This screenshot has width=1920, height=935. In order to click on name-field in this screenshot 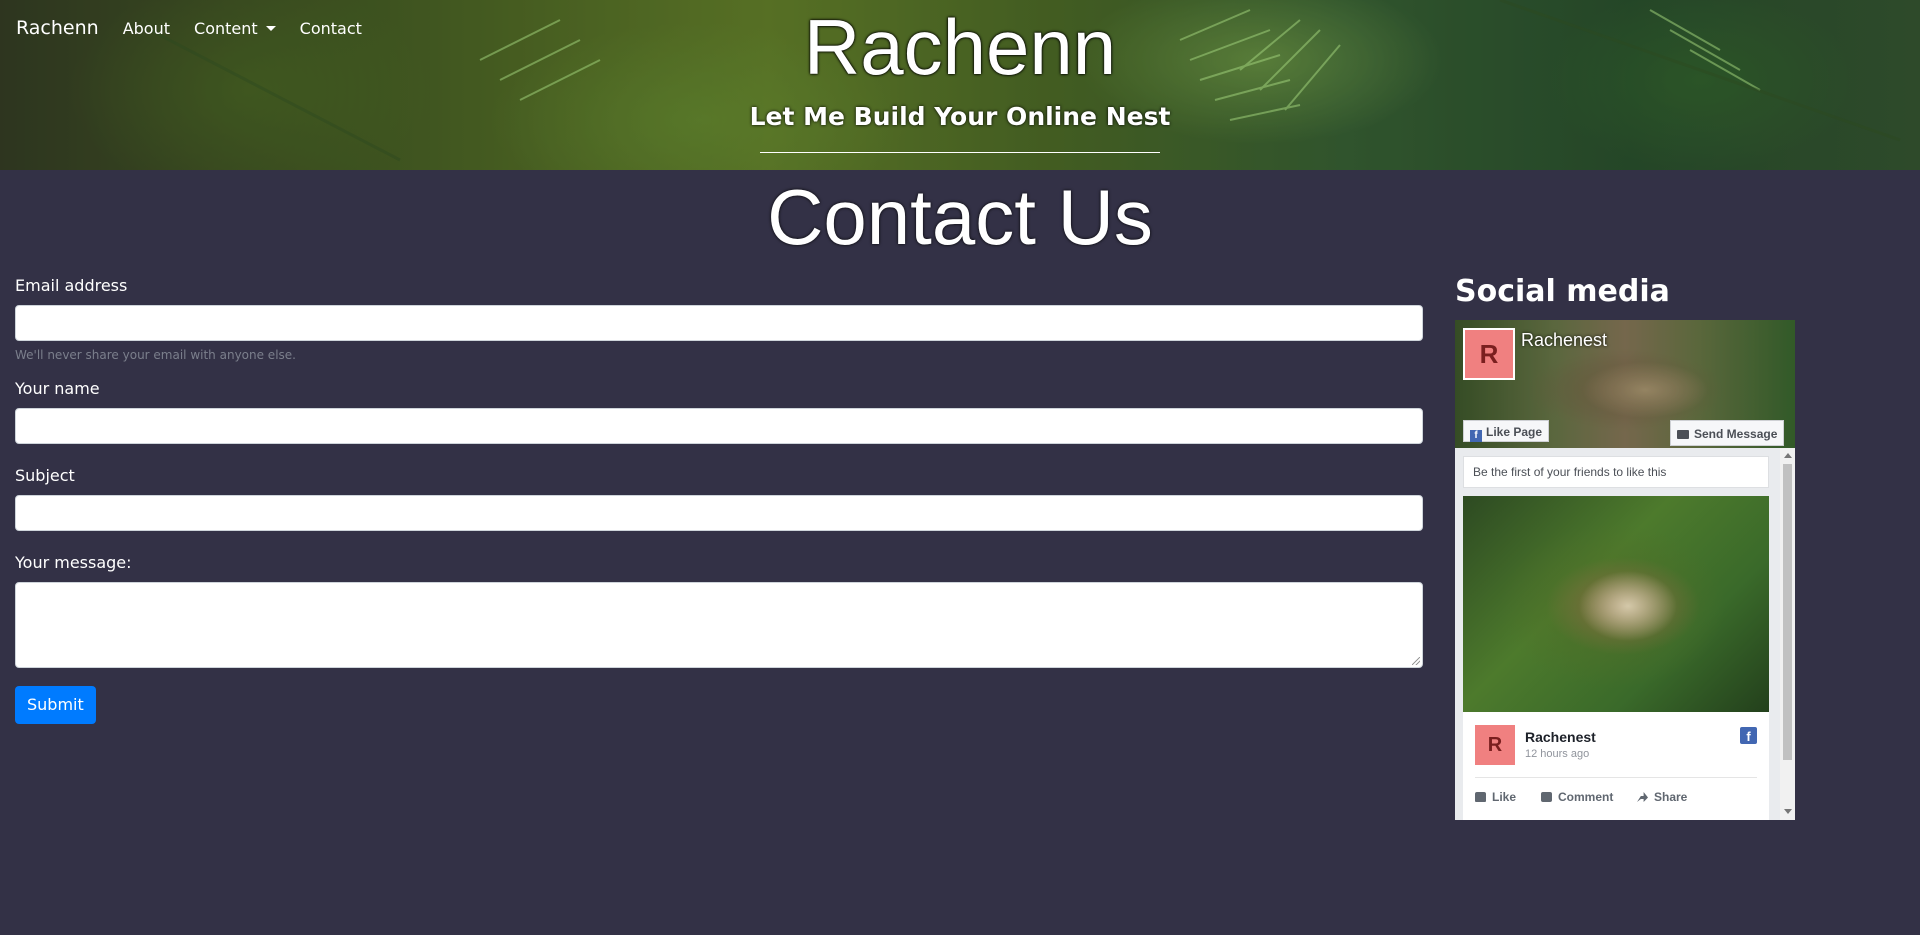, I will do `click(719, 426)`.